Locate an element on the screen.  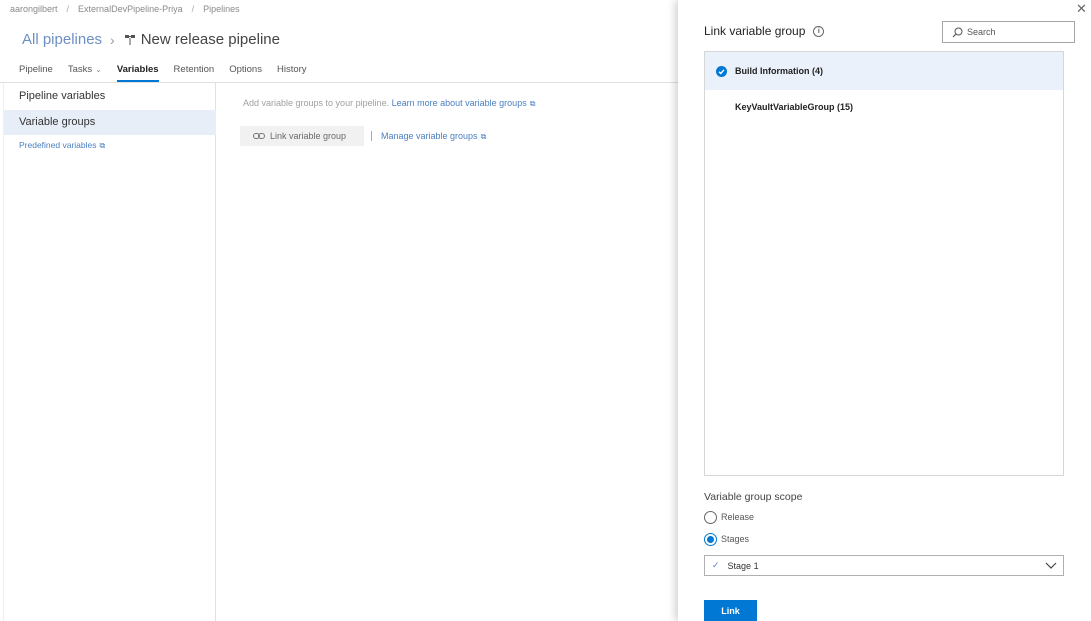
link-variable-group-button: Link variable group is located at coordinates (302, 136).